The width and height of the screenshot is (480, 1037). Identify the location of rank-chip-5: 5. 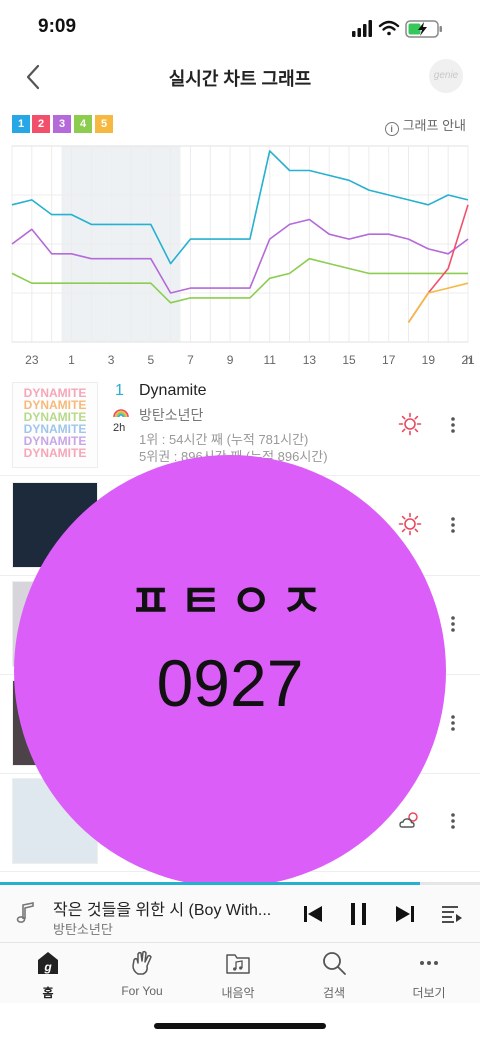
(104, 124).